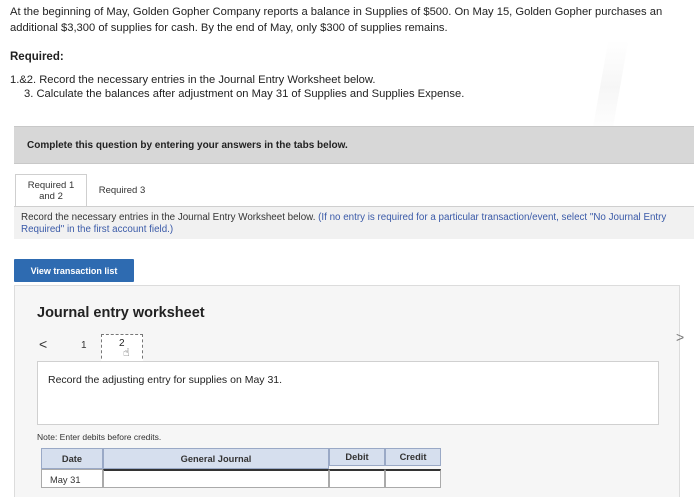 Image resolution: width=700 pixels, height=497 pixels. I want to click on tab-label-line1: Required 1, so click(51, 185).